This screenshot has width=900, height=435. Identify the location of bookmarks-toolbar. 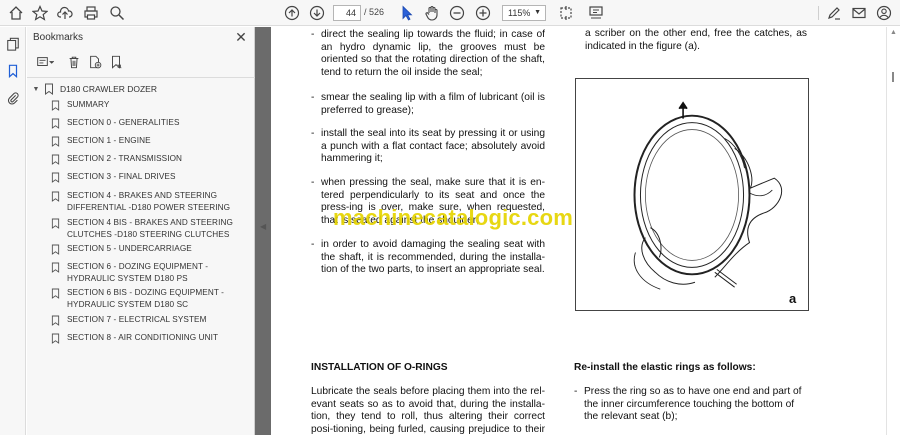
(140, 62).